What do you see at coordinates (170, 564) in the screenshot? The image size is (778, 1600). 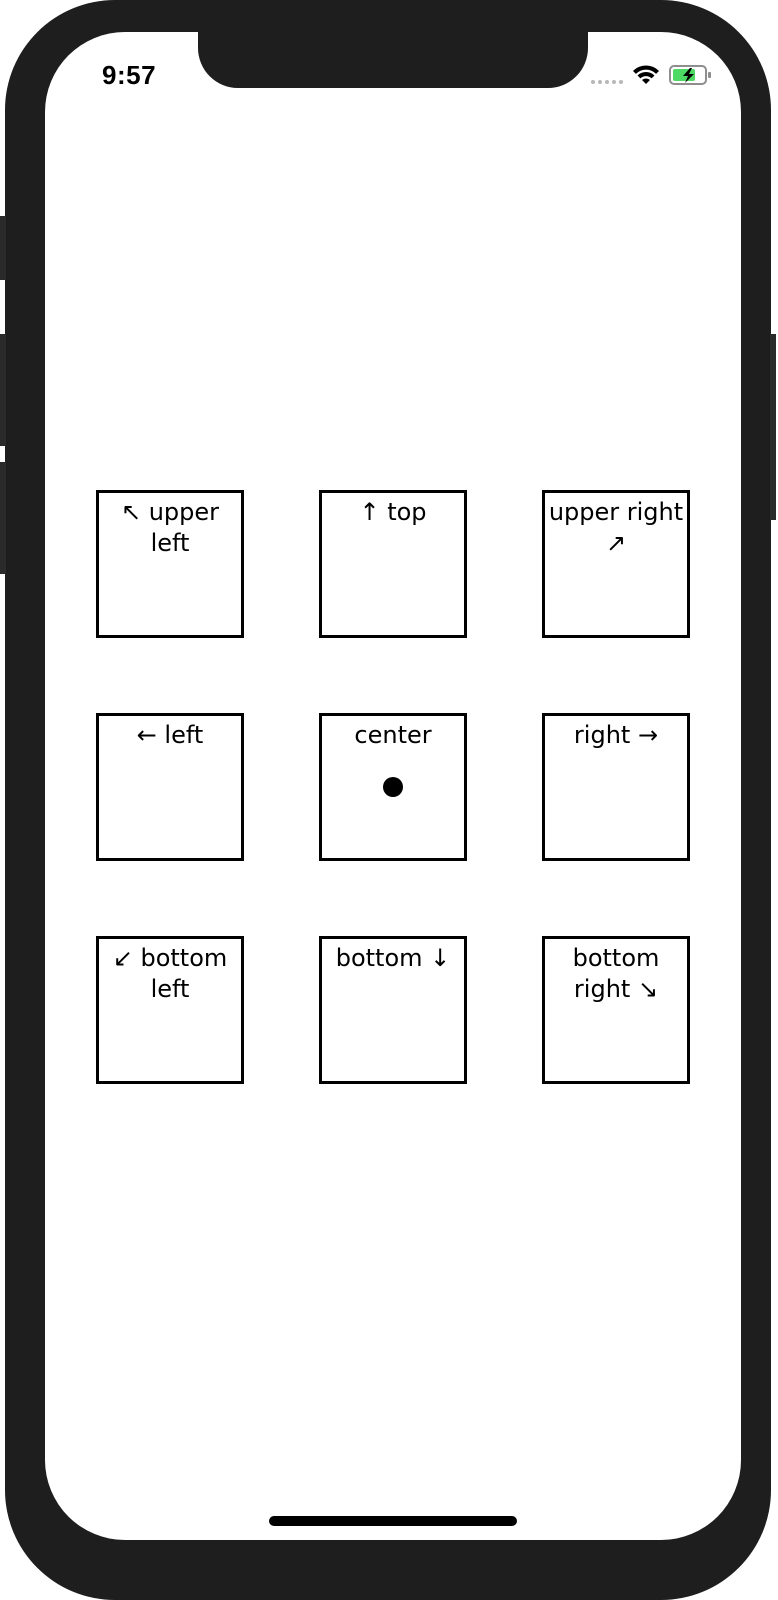 I see `cell-upper-left: ↖ upper left` at bounding box center [170, 564].